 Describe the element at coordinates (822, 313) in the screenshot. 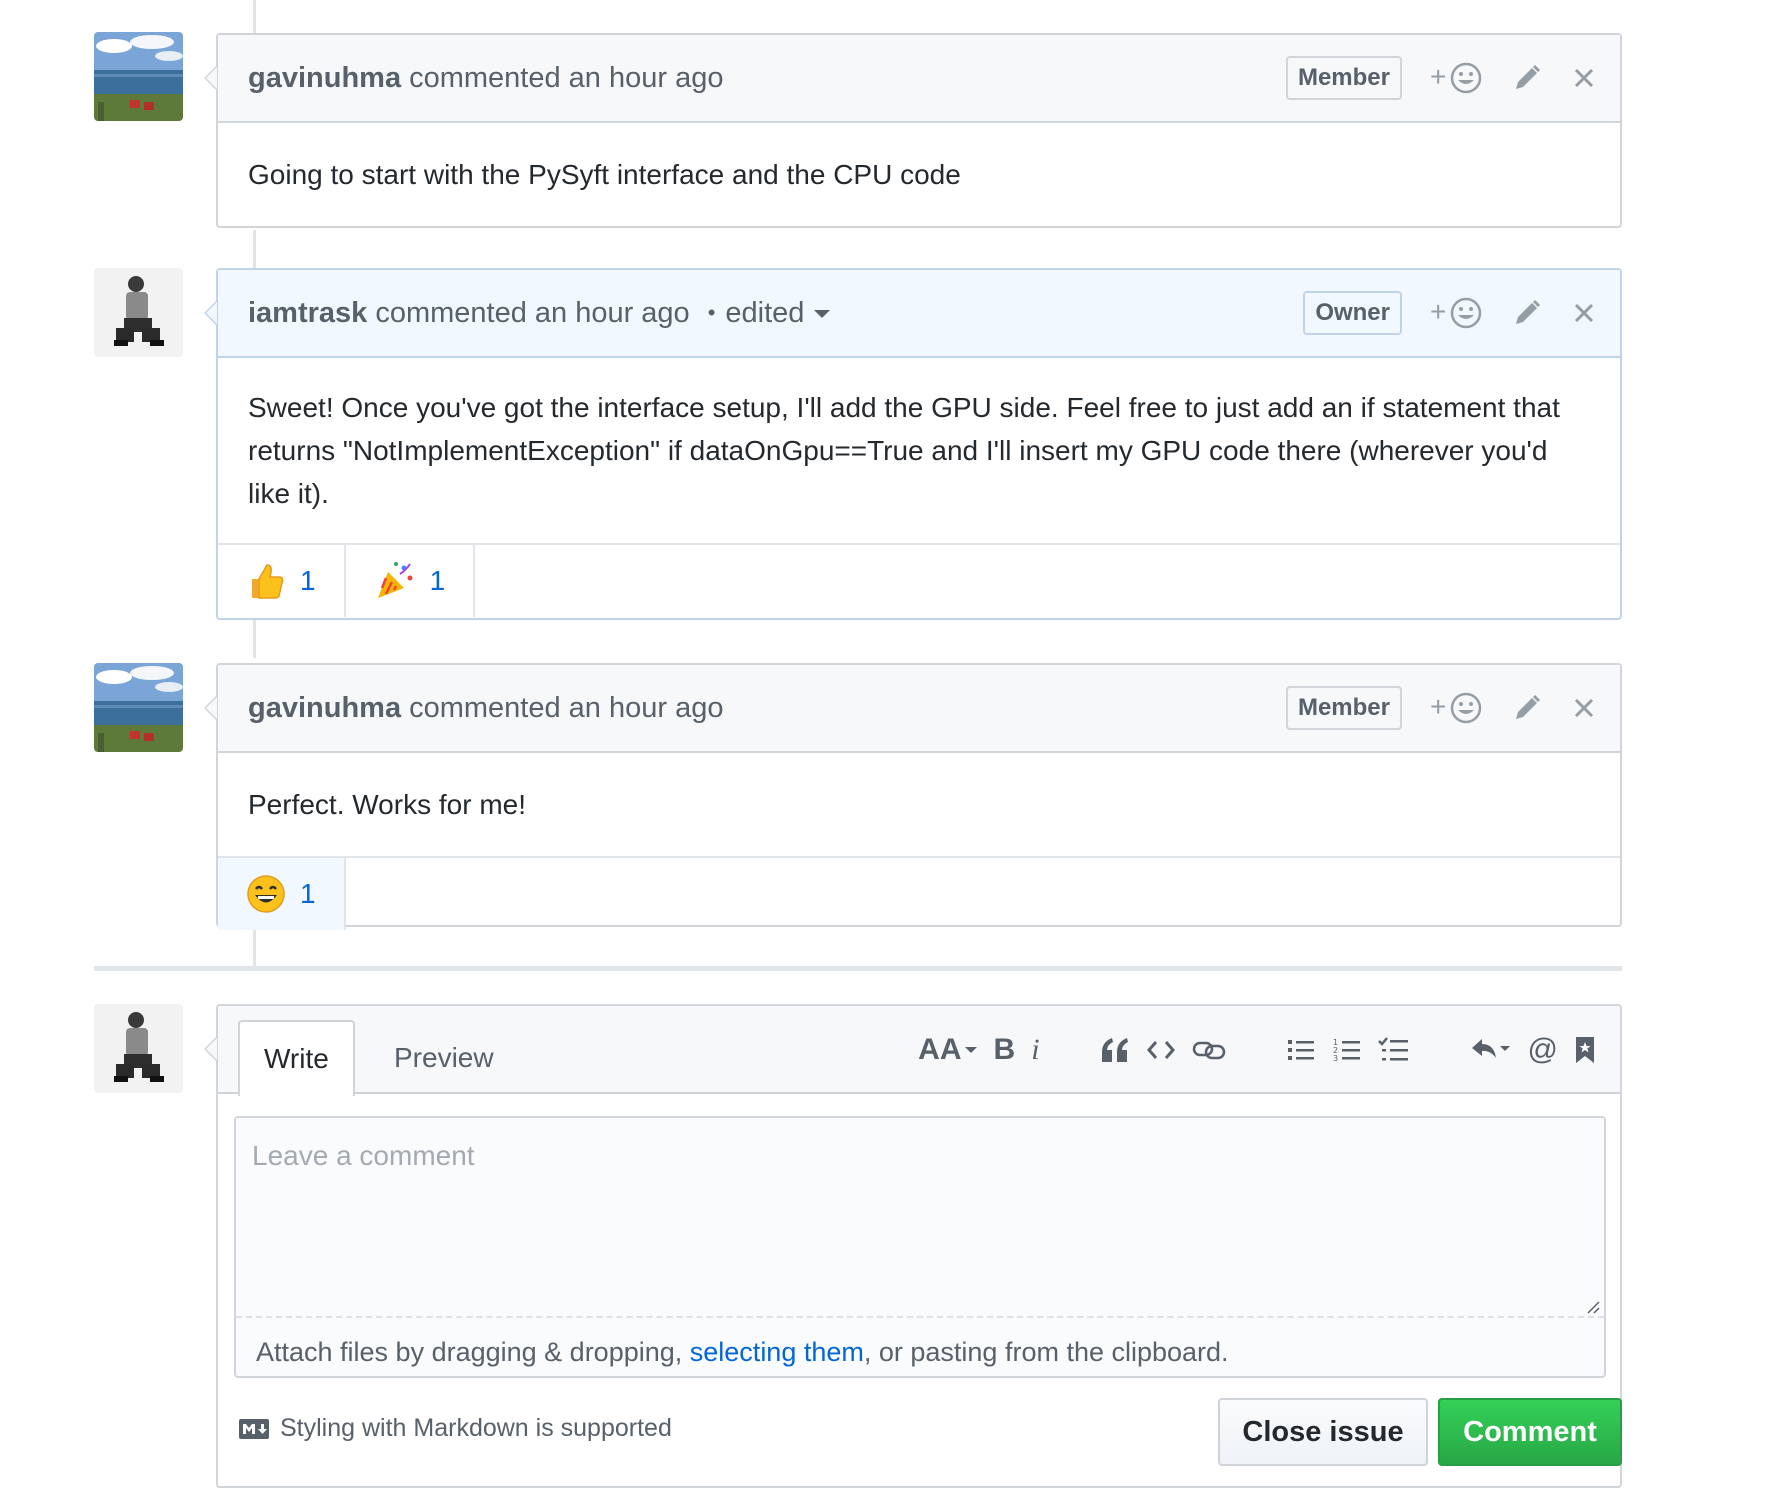

I see `chevron-down-icon` at that location.